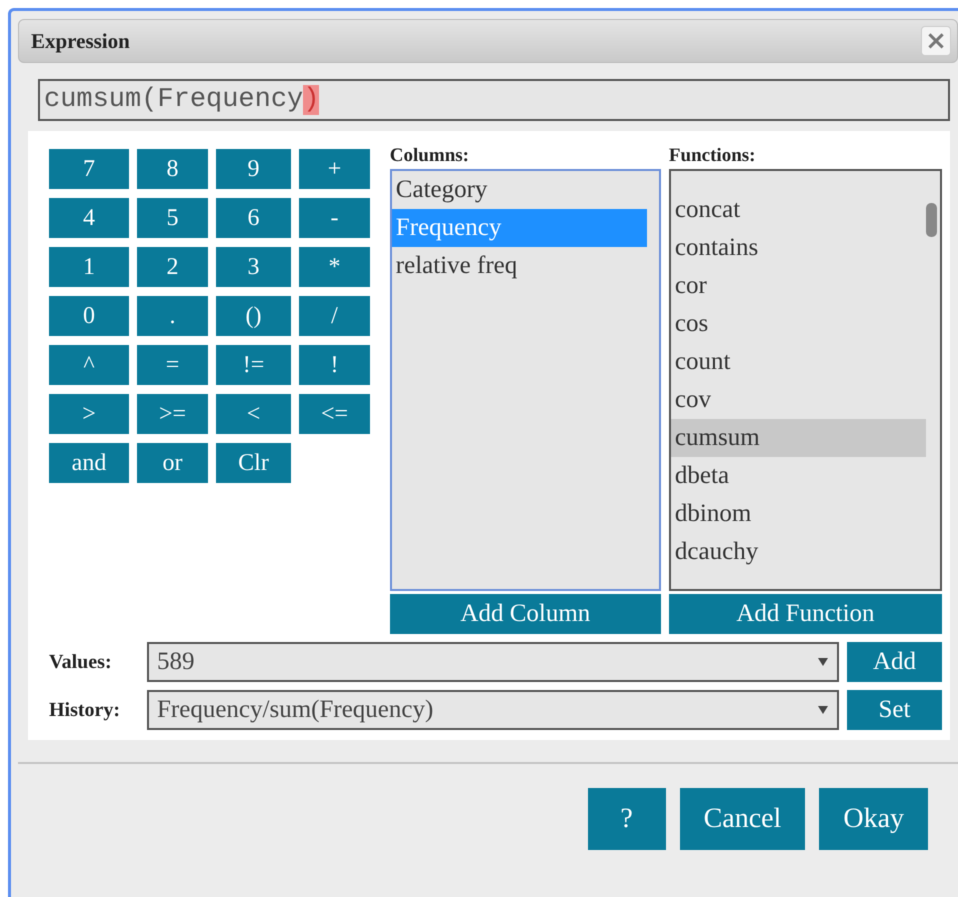  I want to click on list-item: dbeta, so click(798, 476).